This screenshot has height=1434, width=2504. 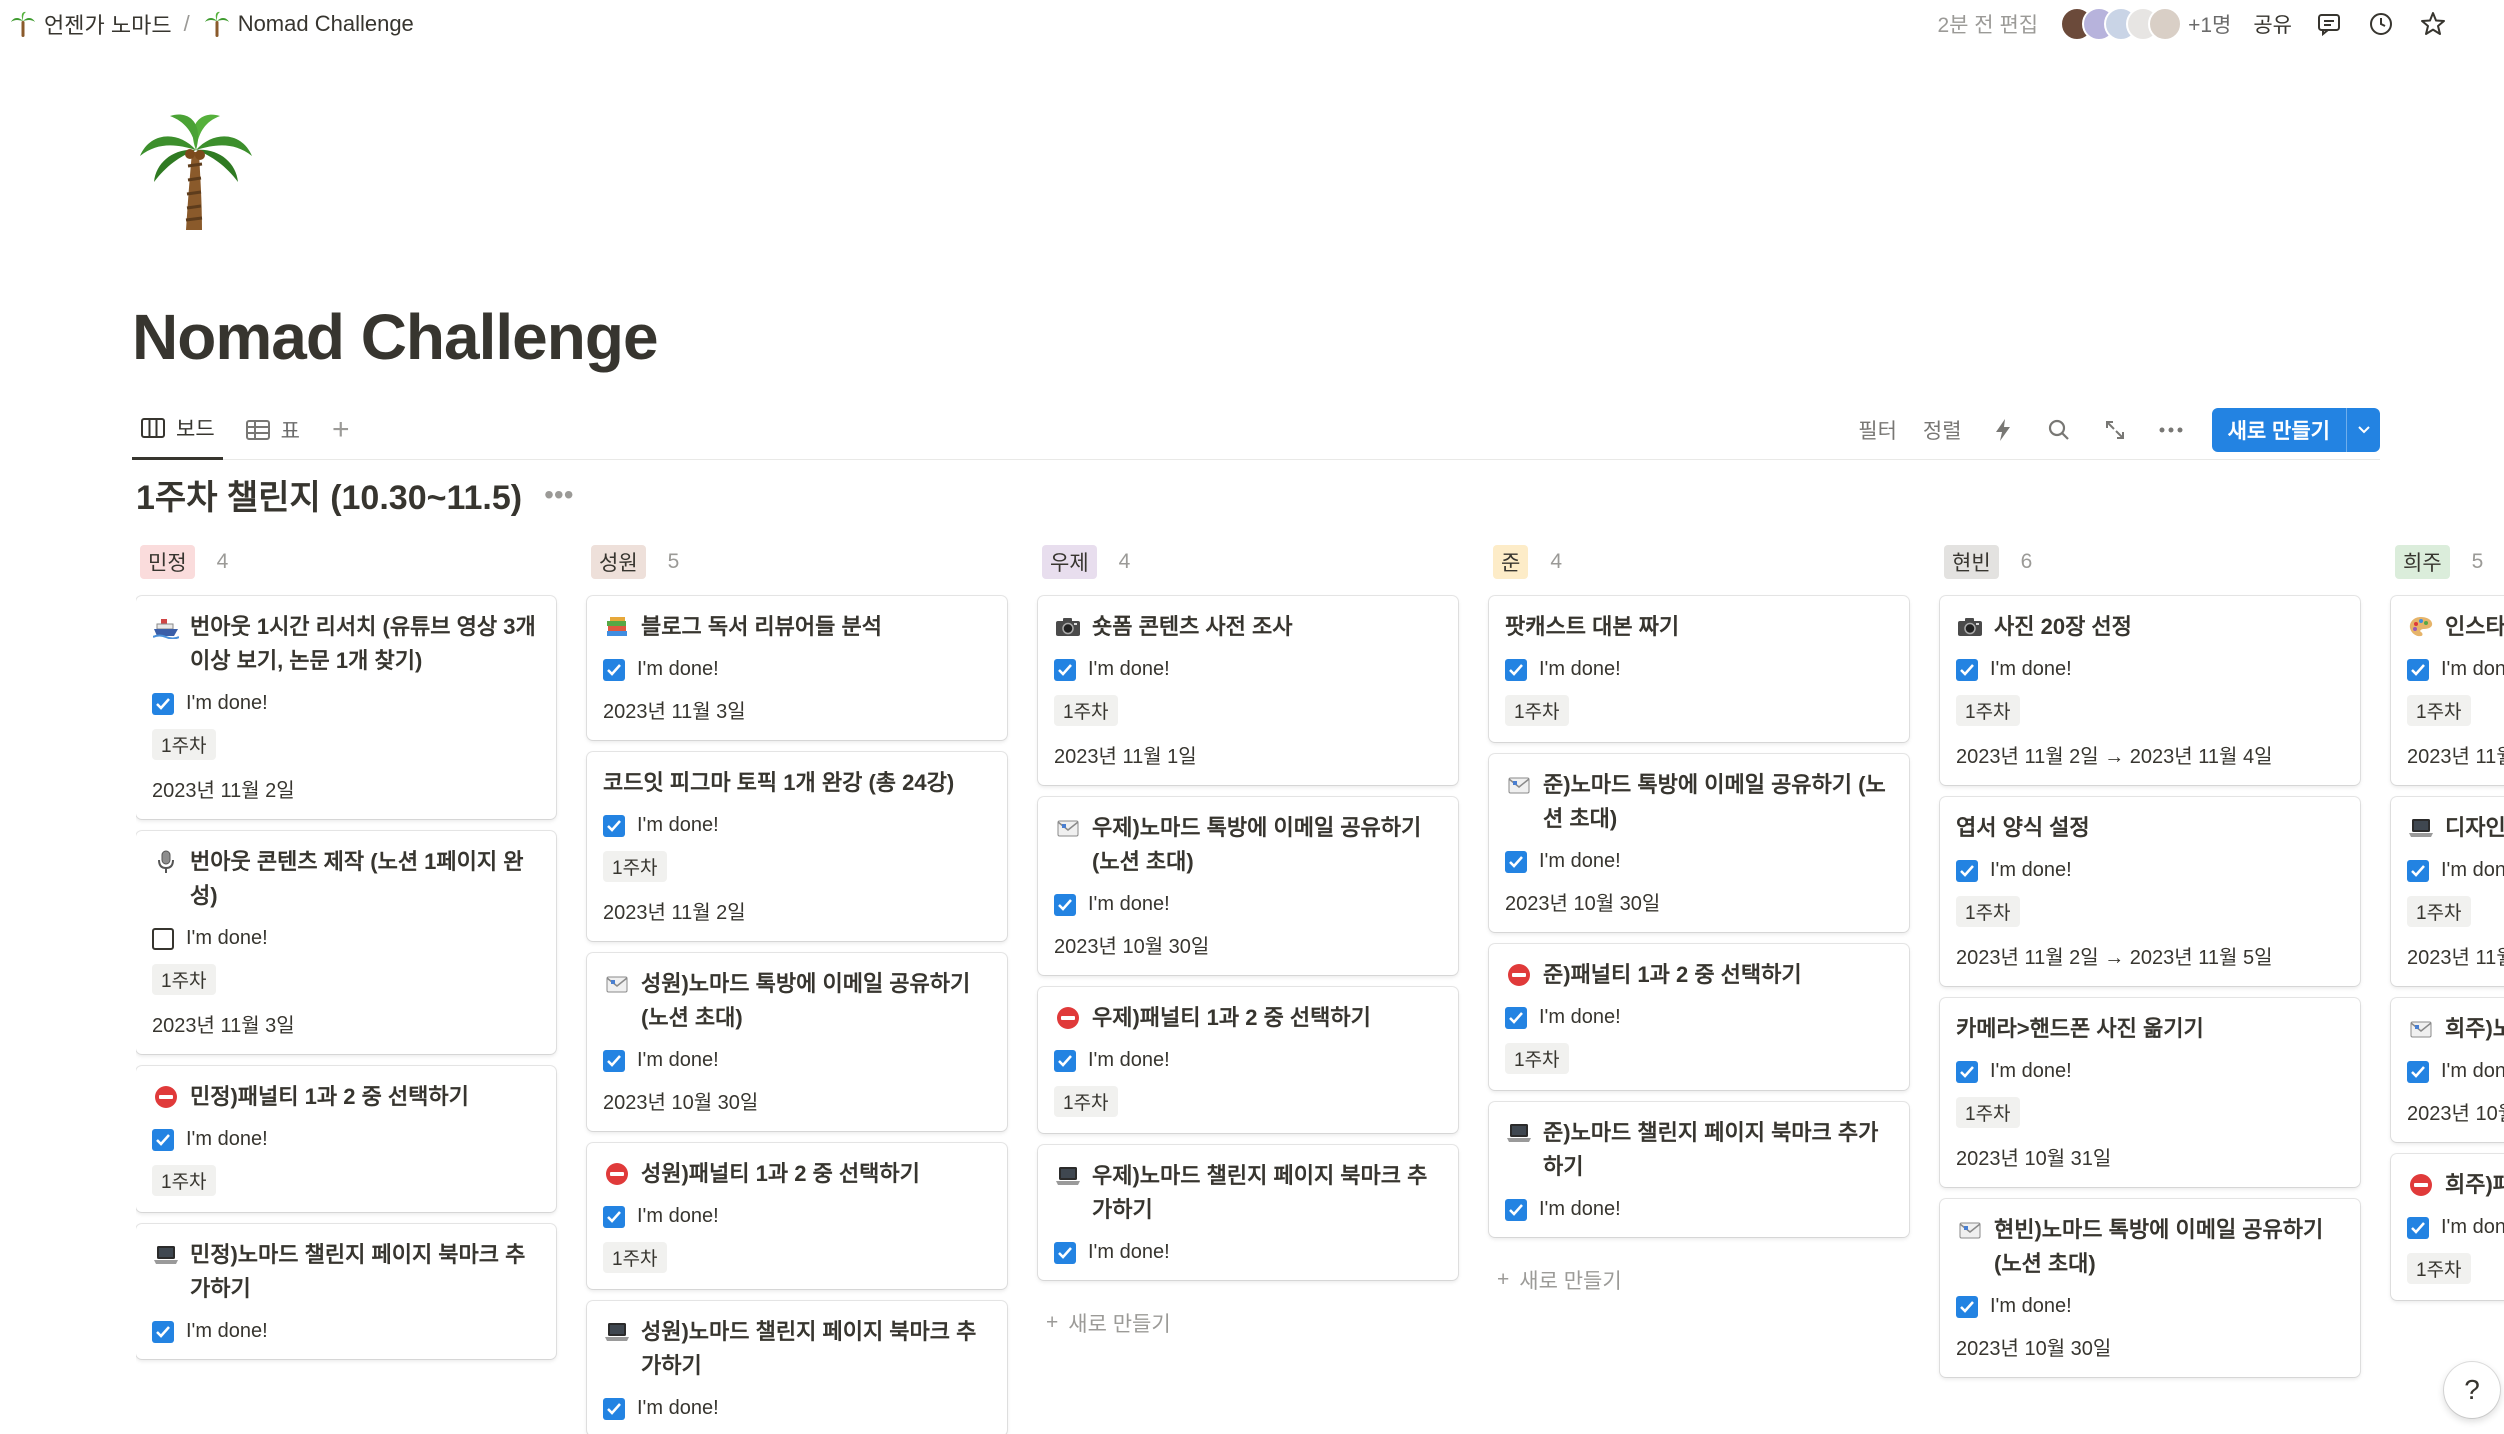 I want to click on card-title: 숏폼 콘텐츠 사전 조사, so click(x=1247, y=627).